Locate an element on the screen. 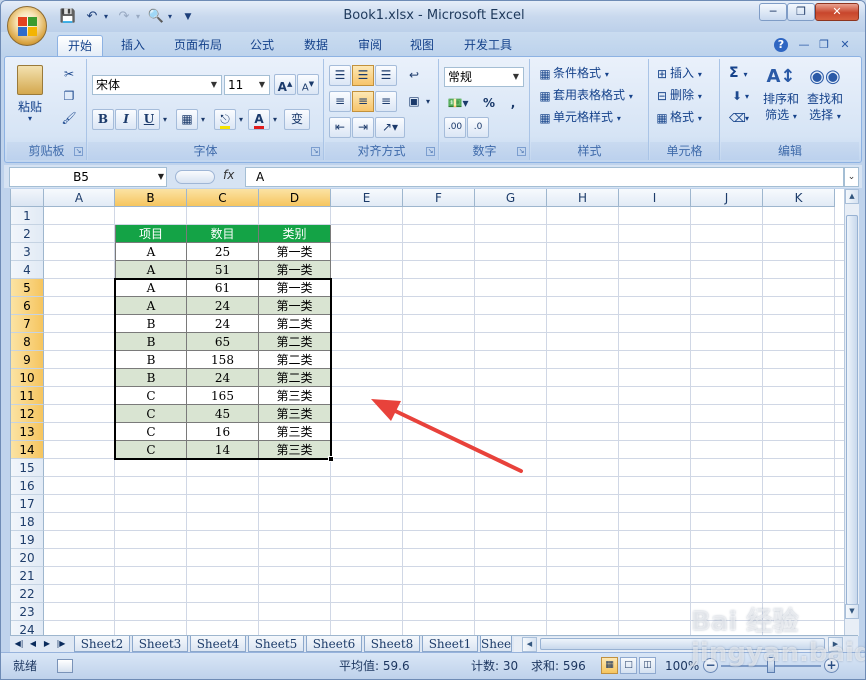 The height and width of the screenshot is (680, 866). number-format-combo: 常规 ▼ is located at coordinates (484, 77).